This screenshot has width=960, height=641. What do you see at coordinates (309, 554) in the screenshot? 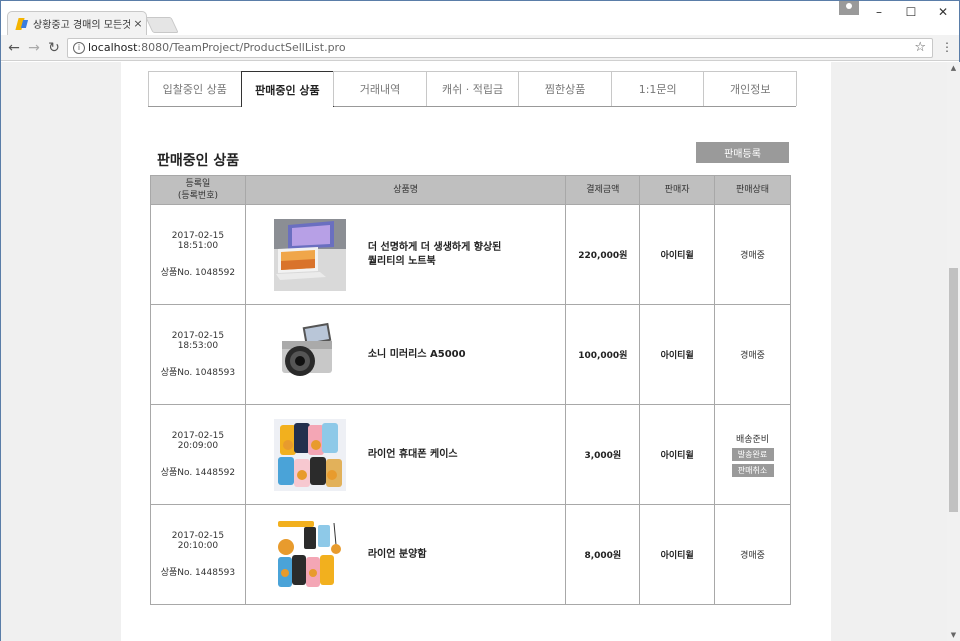
I see `ryan-adoption-thumbnail` at bounding box center [309, 554].